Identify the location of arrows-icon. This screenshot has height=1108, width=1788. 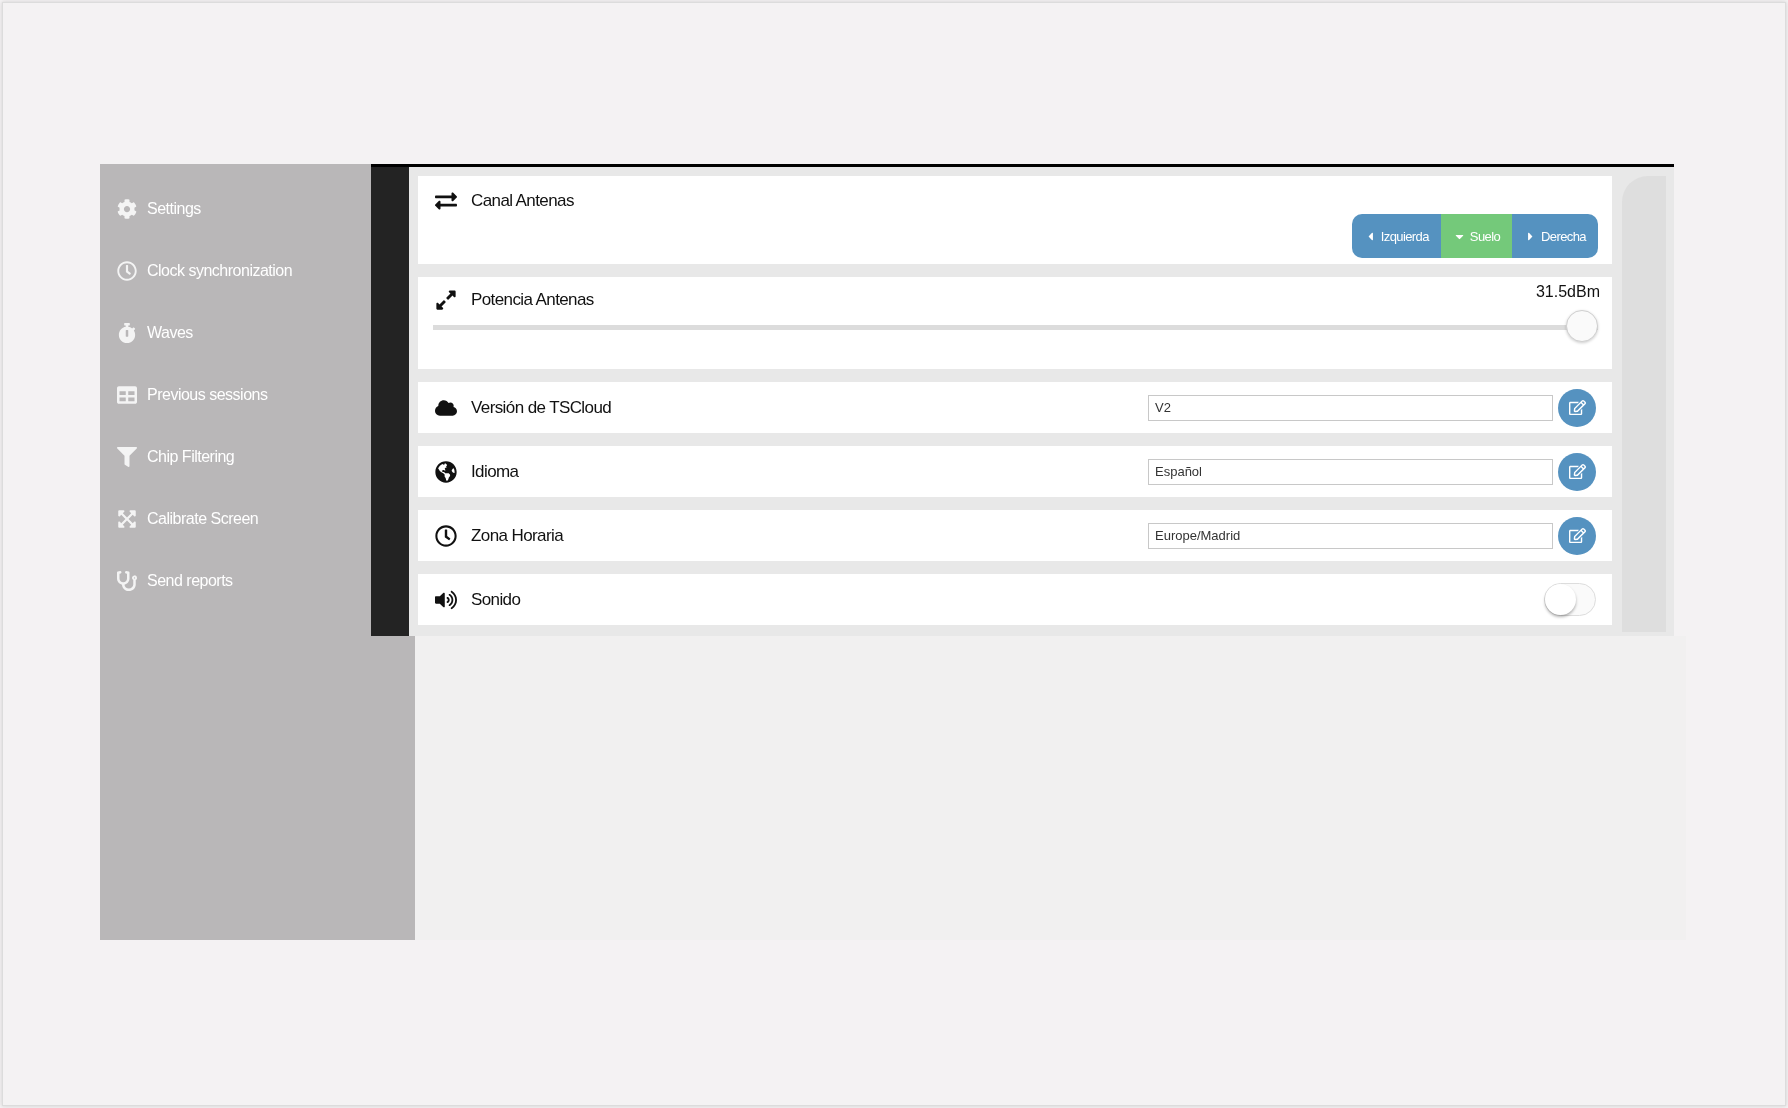
(127, 519).